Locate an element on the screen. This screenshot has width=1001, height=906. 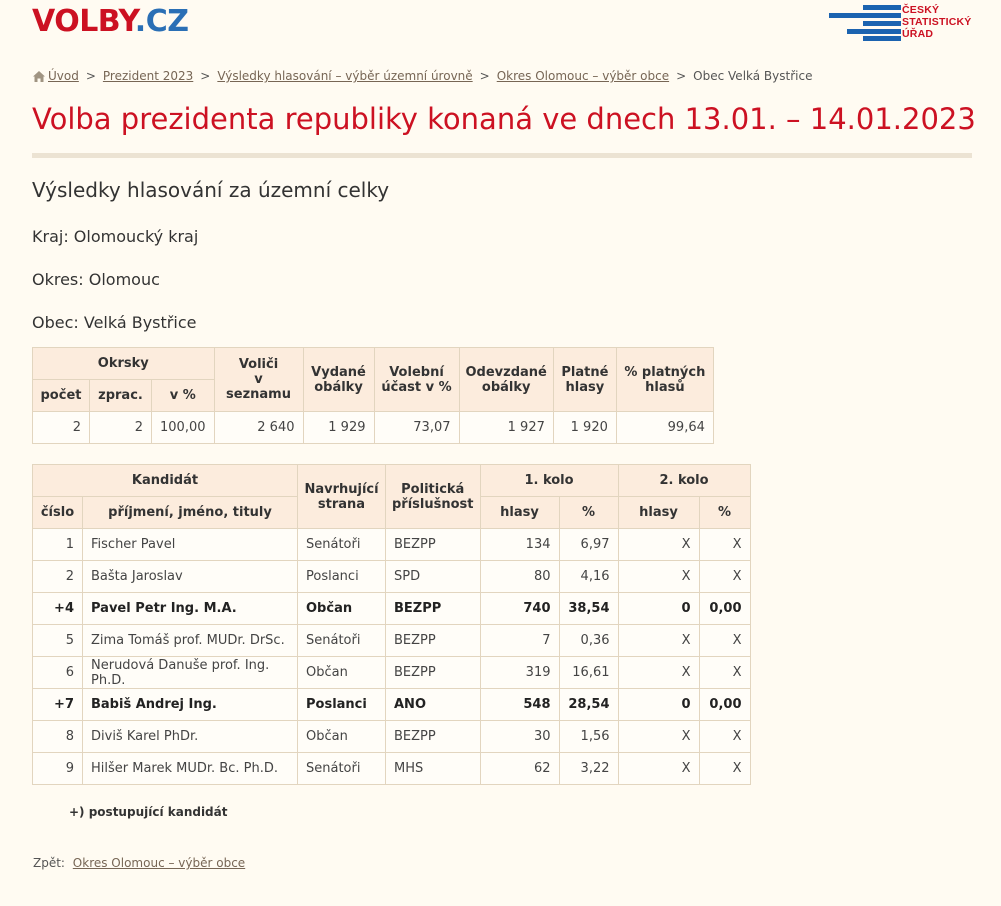
cell-pct-platnych: 99,64 is located at coordinates (664, 427).